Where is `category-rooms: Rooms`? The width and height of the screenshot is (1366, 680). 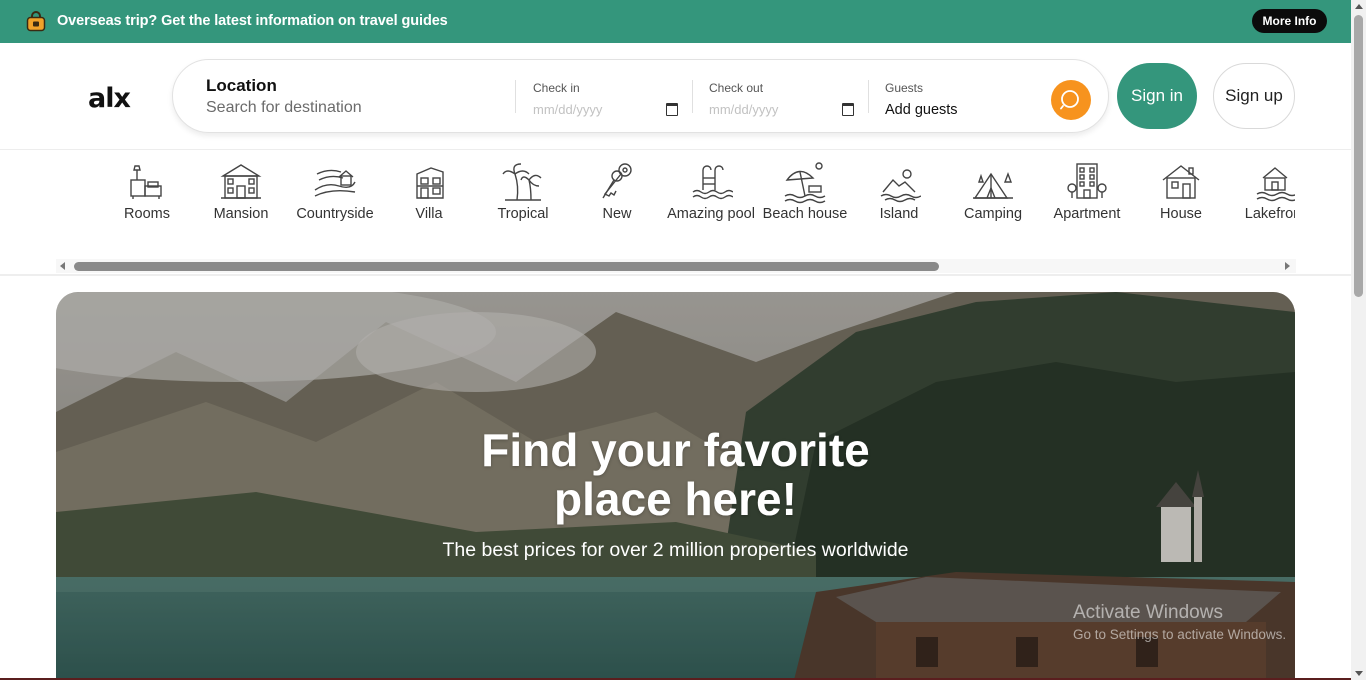 category-rooms: Rooms is located at coordinates (147, 192).